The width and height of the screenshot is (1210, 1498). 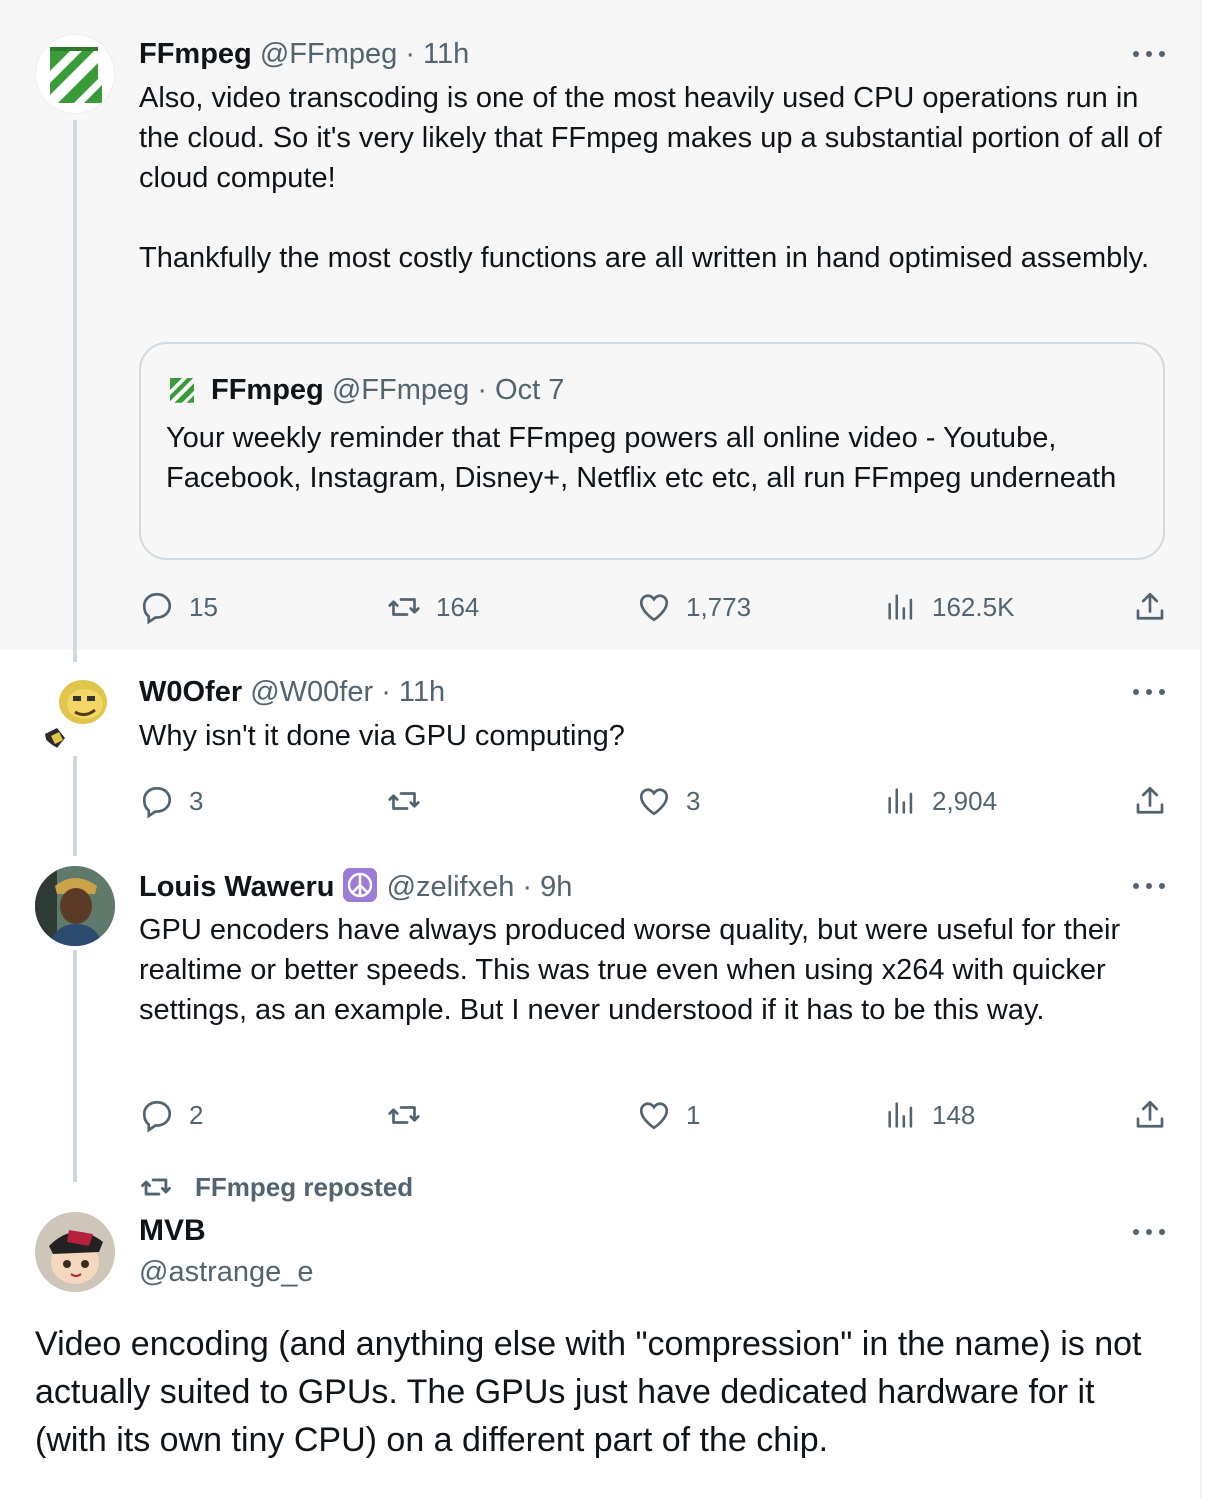 I want to click on ffmpeg-avatar, so click(x=75, y=74).